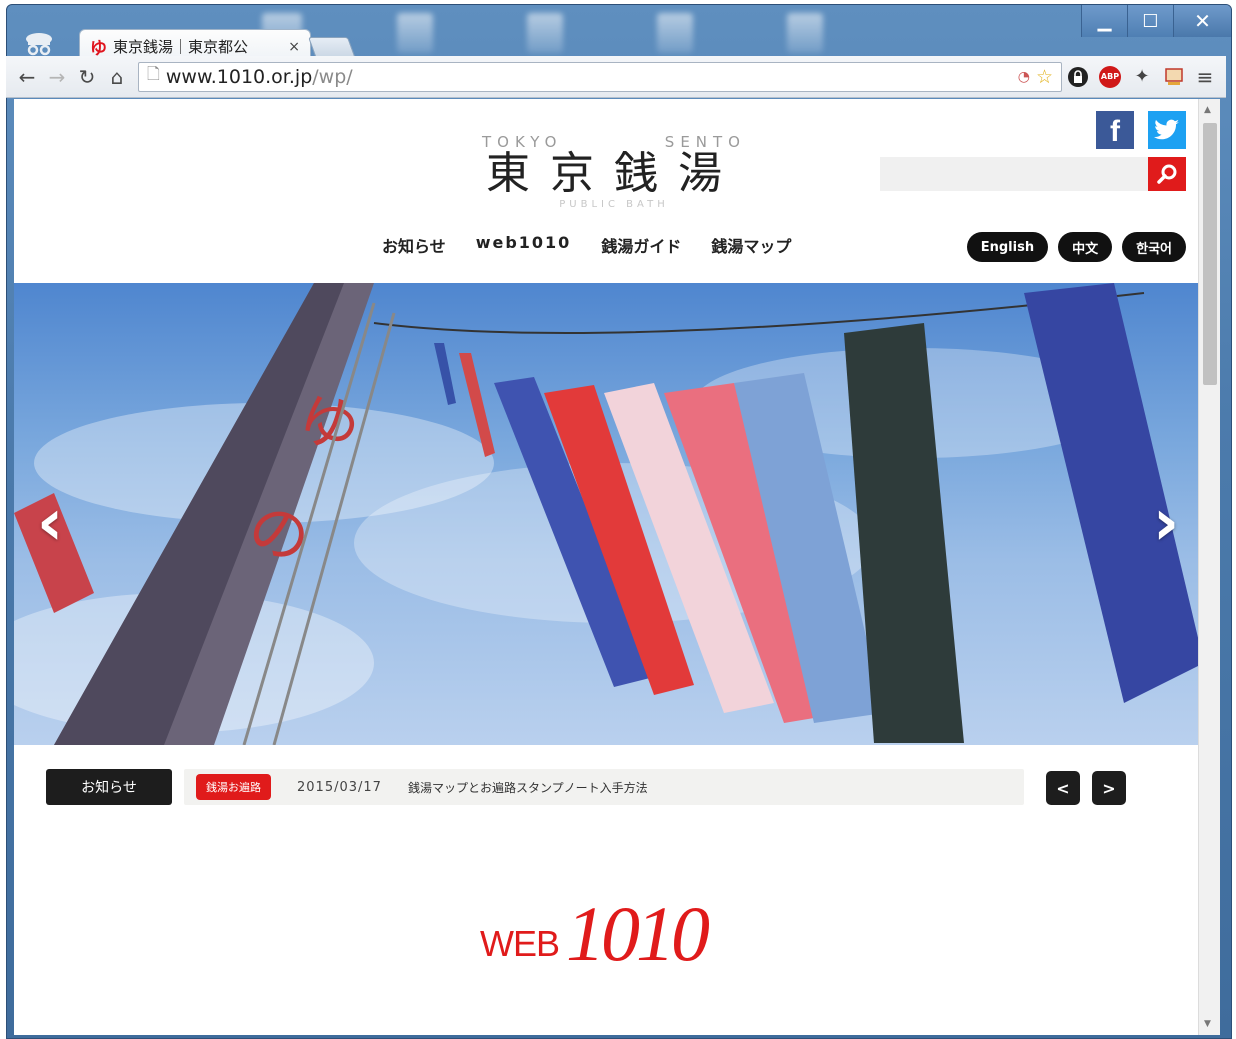 This screenshot has height=1039, width=1236. Describe the element at coordinates (233, 787) in the screenshot. I see `news-category-badge: 銭湯お遍路` at that location.